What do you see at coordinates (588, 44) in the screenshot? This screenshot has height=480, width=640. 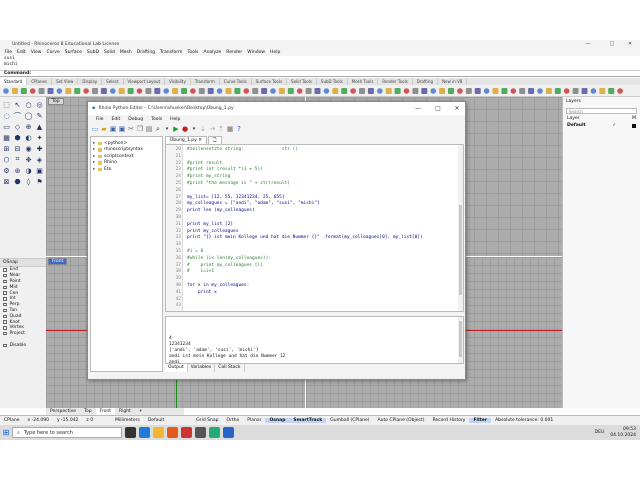 I see `minimize-button: —` at bounding box center [588, 44].